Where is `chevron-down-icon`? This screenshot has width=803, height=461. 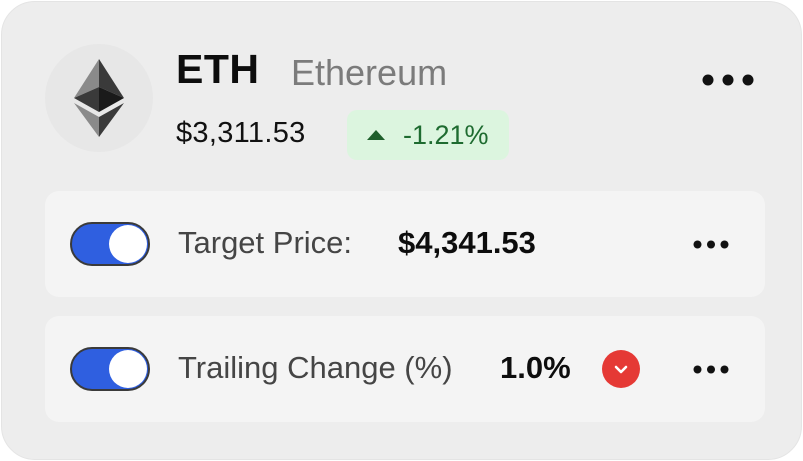
chevron-down-icon is located at coordinates (621, 369).